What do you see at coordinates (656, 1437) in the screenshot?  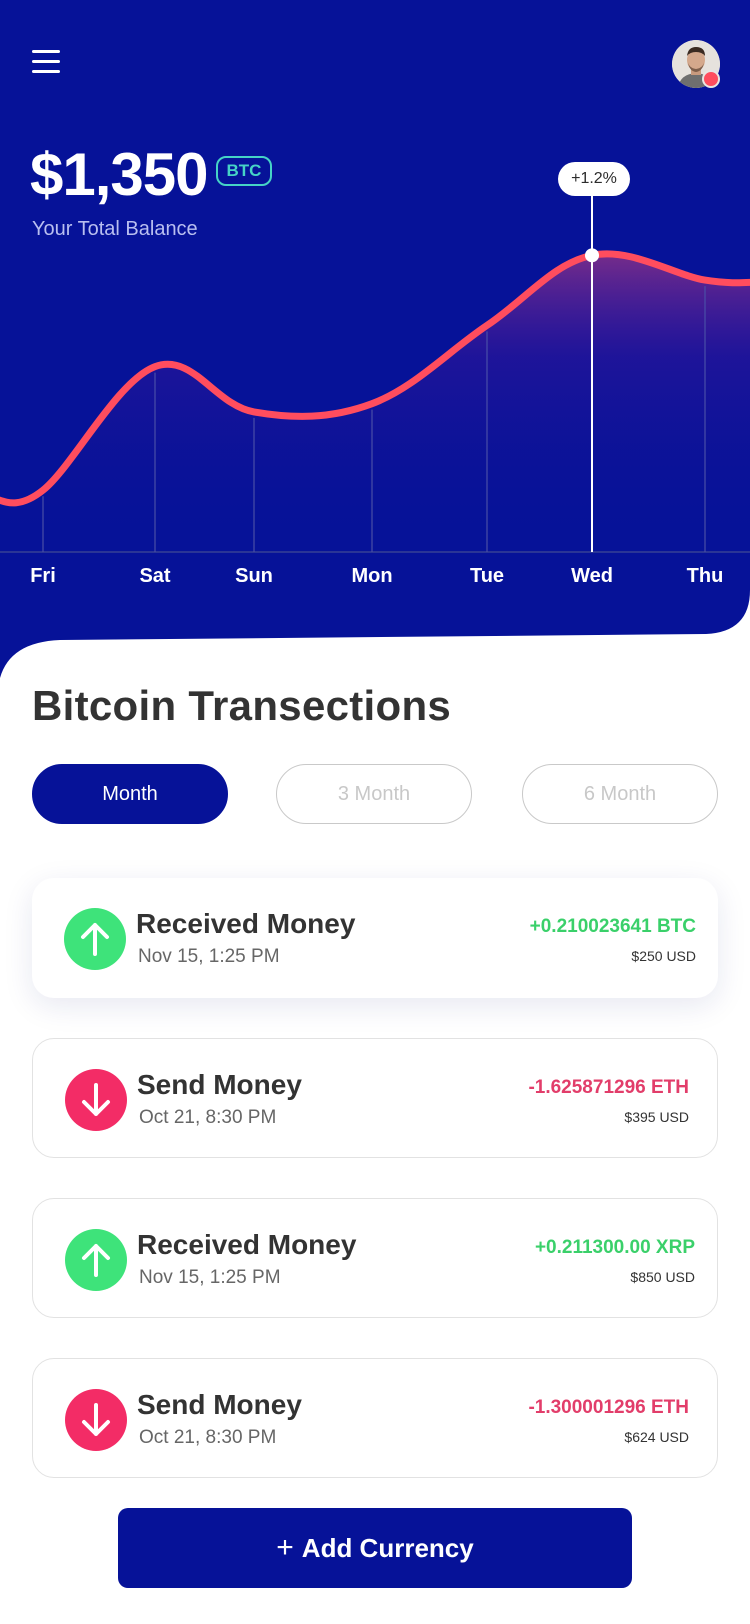 I see `transaction-usd: $624 USD` at bounding box center [656, 1437].